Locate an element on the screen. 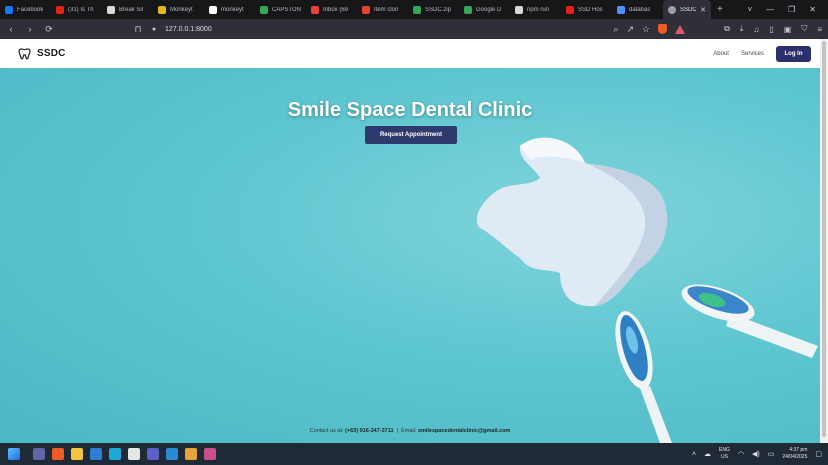  browser-tab: databas is located at coordinates (637, 9).